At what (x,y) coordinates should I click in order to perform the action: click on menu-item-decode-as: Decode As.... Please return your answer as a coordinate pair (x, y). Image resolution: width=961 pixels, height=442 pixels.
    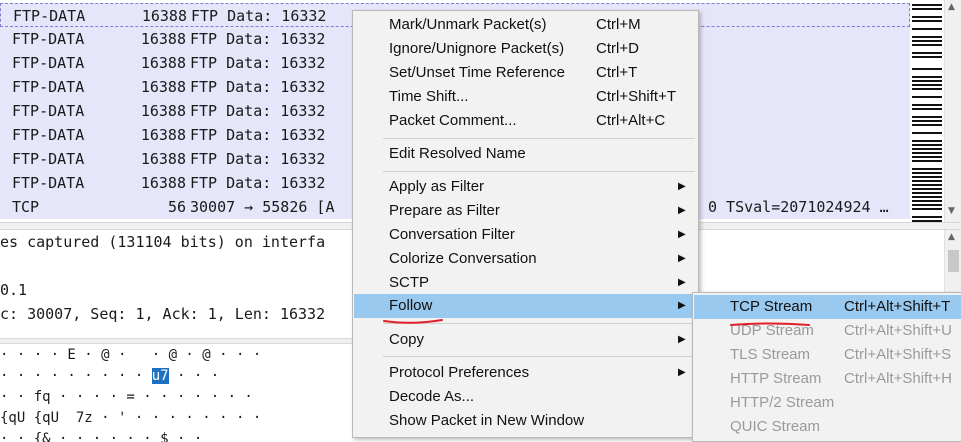
    Looking at the image, I should click on (525, 397).